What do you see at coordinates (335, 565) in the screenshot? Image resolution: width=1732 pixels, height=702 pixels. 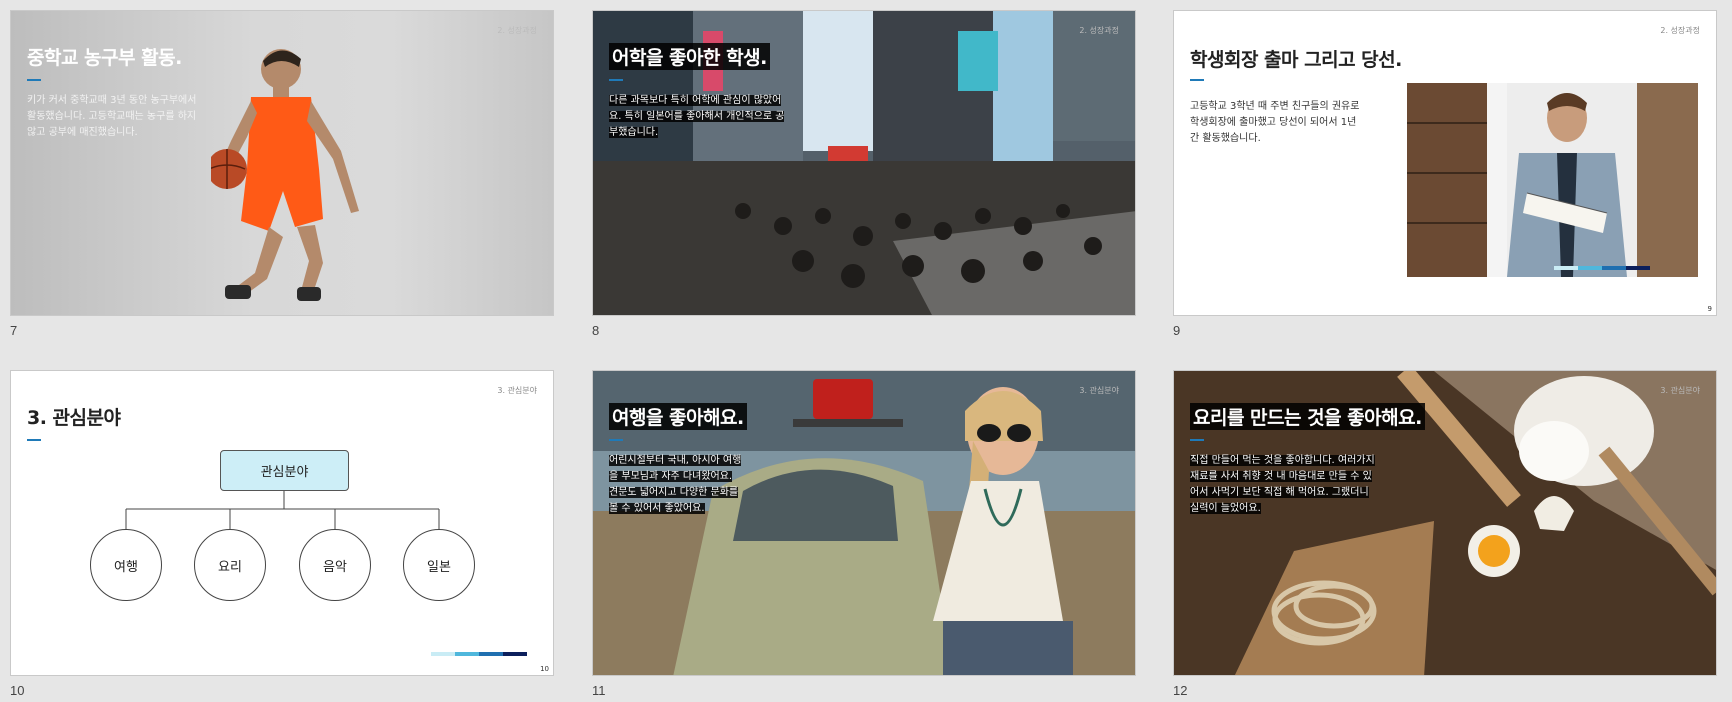 I see `interest-music-node: 음악` at bounding box center [335, 565].